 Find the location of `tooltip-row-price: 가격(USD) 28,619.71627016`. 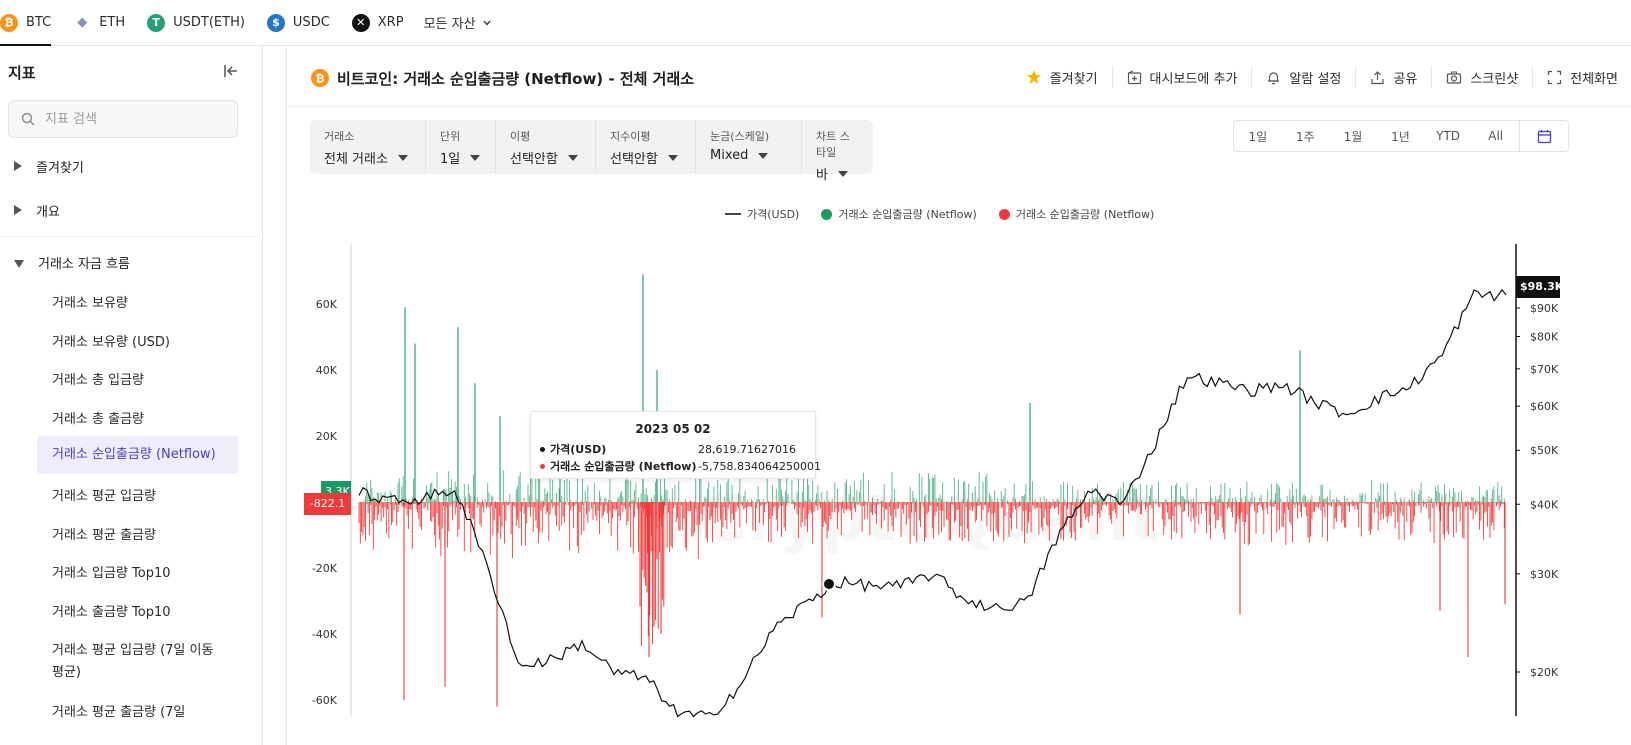

tooltip-row-price: 가격(USD) 28,619.71627016 is located at coordinates (675, 449).